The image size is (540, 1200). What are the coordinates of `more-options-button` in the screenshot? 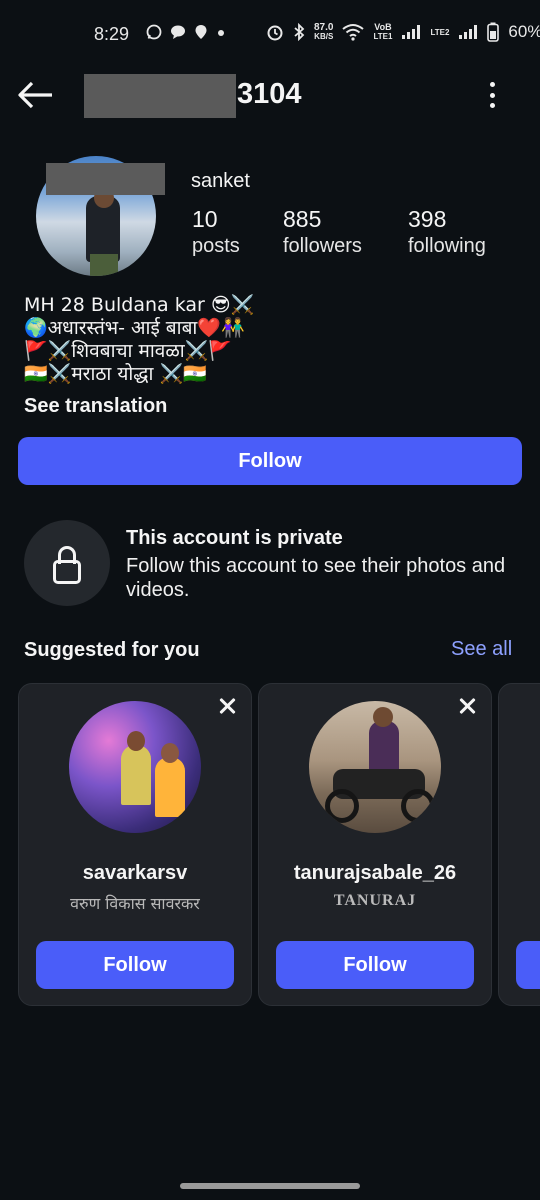 It's located at (492, 95).